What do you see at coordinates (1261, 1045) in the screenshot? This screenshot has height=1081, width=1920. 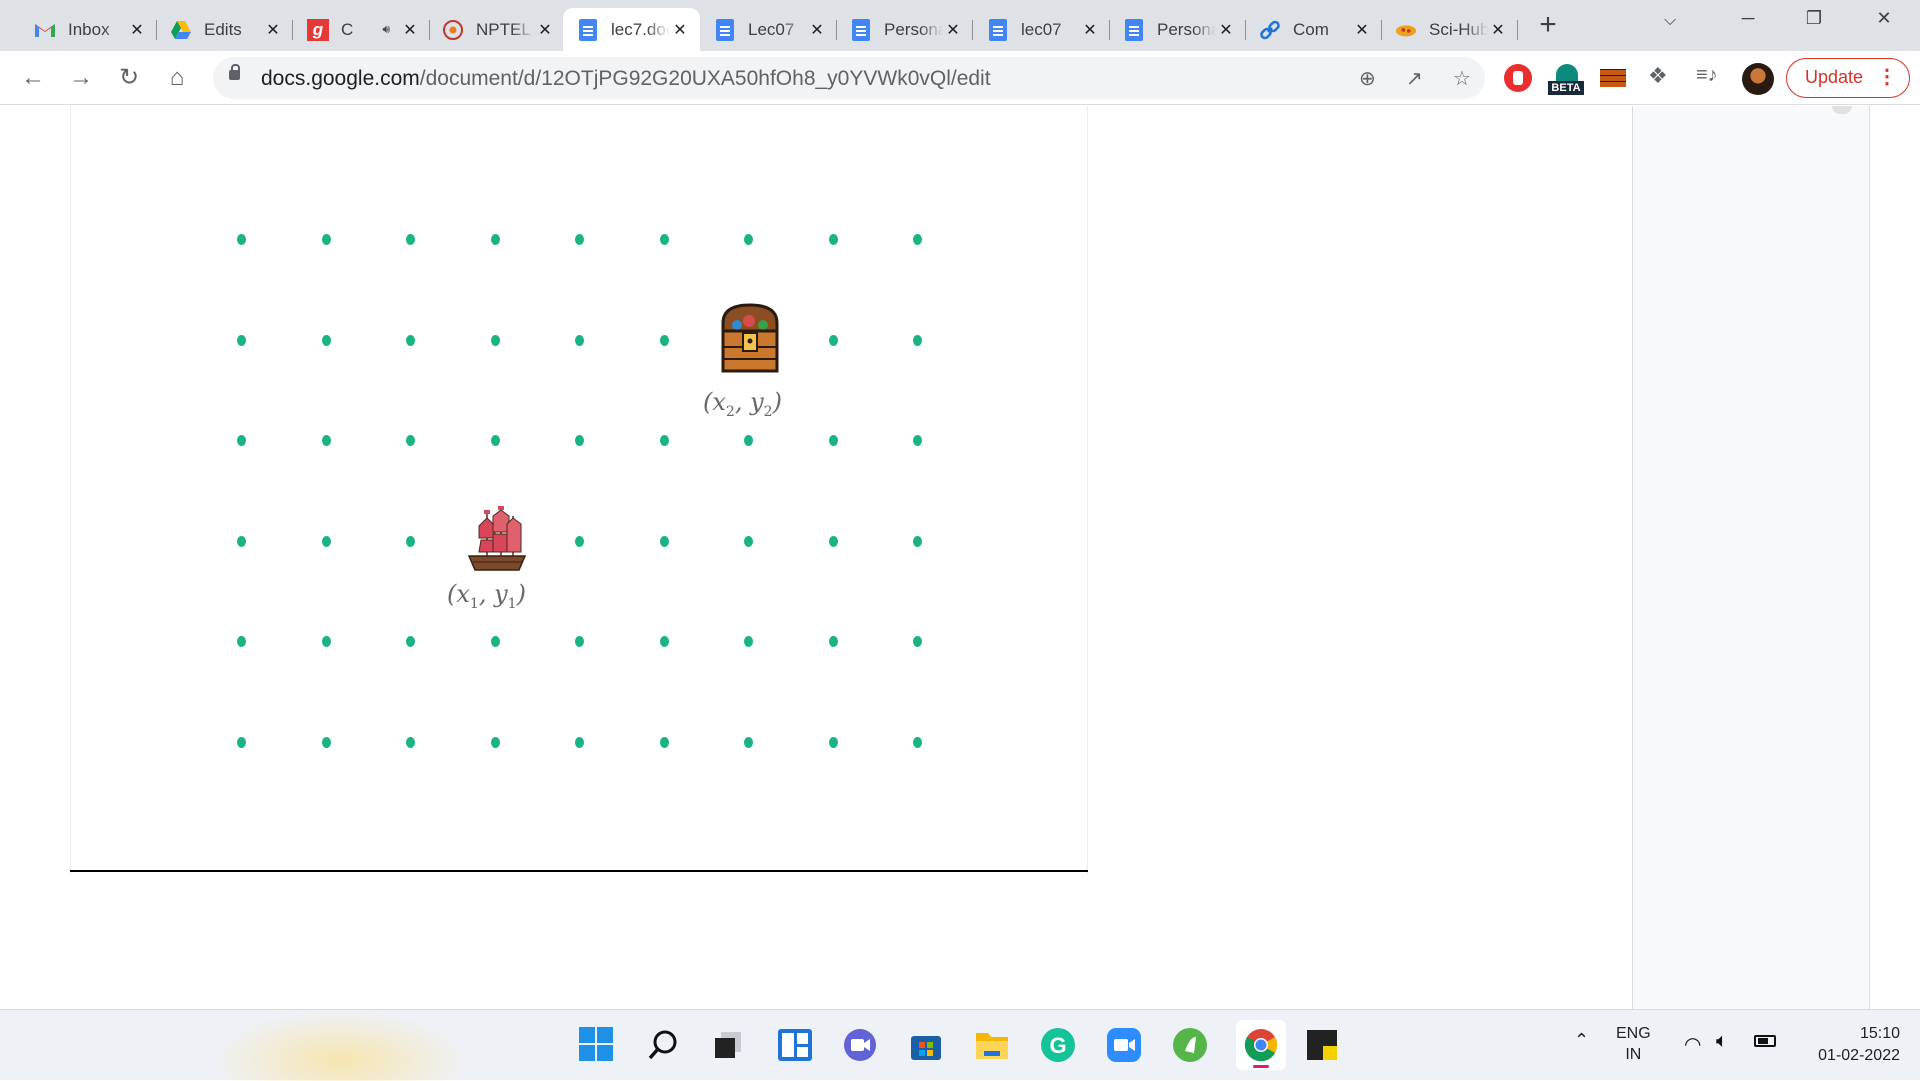 I see `chrome-icon` at bounding box center [1261, 1045].